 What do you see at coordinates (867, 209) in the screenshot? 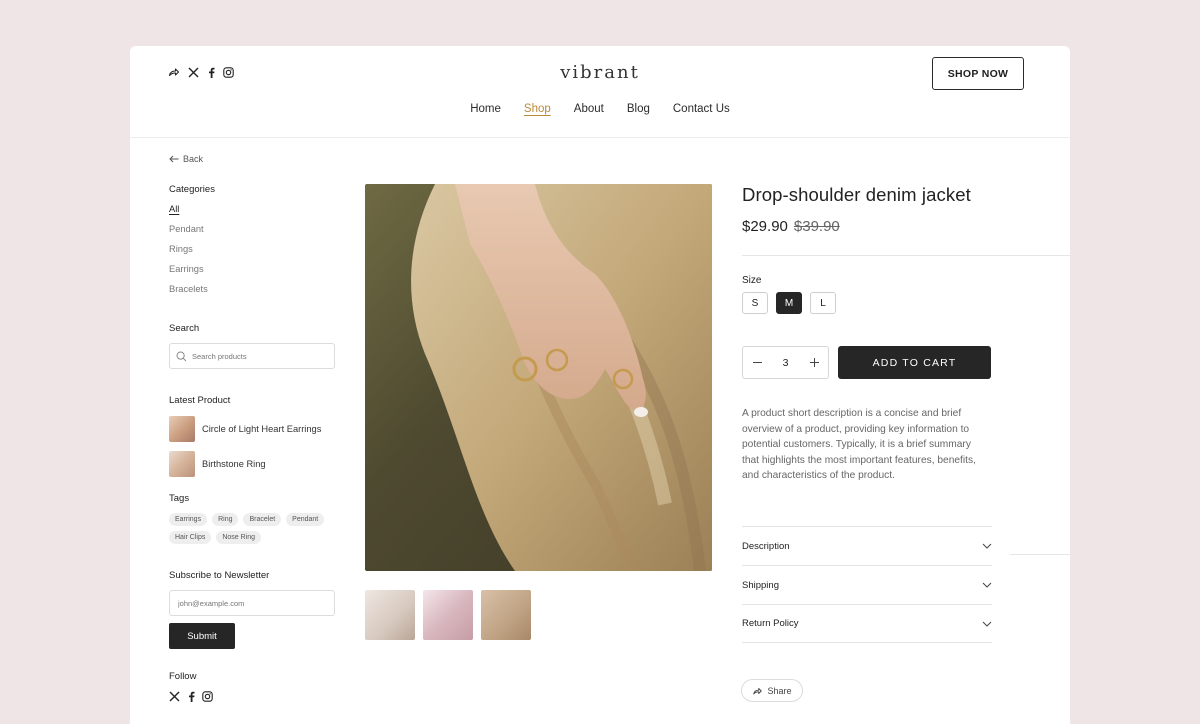
I see `product-info: Drop-shoulder denim jacket $29.90 $39.90` at bounding box center [867, 209].